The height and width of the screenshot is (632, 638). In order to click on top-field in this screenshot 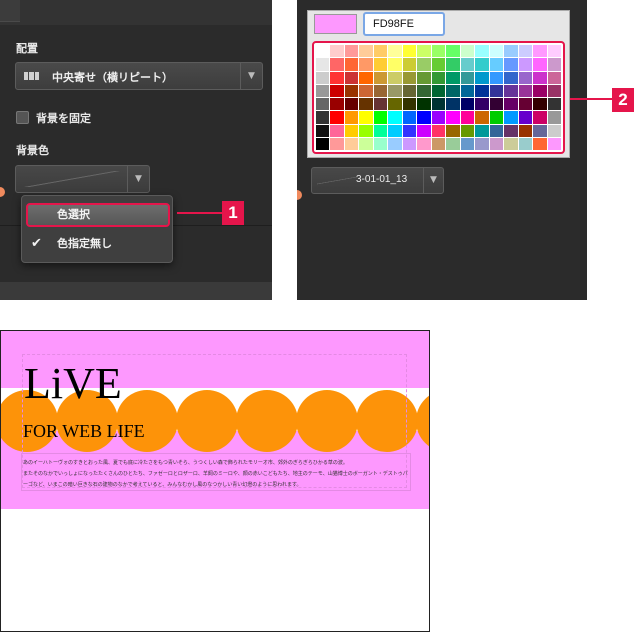, I will do `click(10, 11)`.